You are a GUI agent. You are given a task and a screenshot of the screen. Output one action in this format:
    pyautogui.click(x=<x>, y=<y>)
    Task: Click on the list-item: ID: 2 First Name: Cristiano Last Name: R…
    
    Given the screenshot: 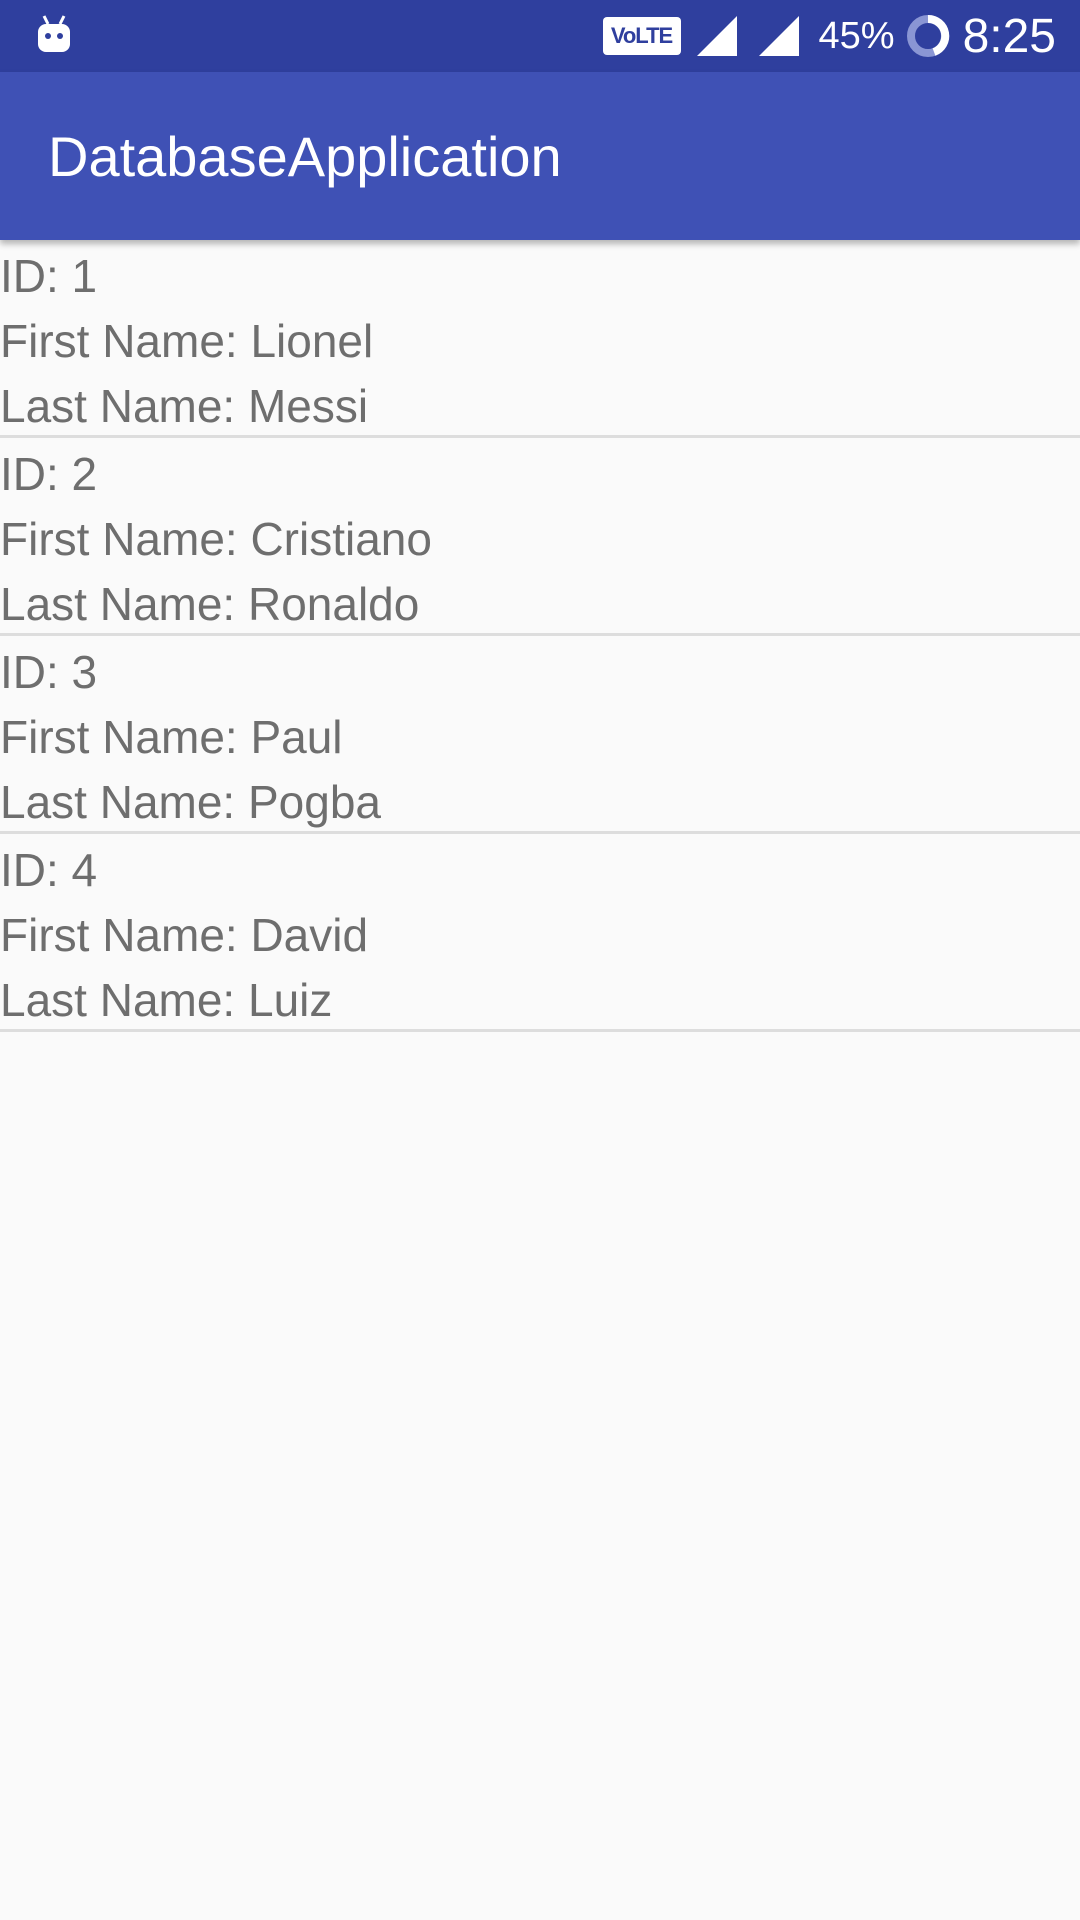 What is the action you would take?
    pyautogui.click(x=540, y=537)
    